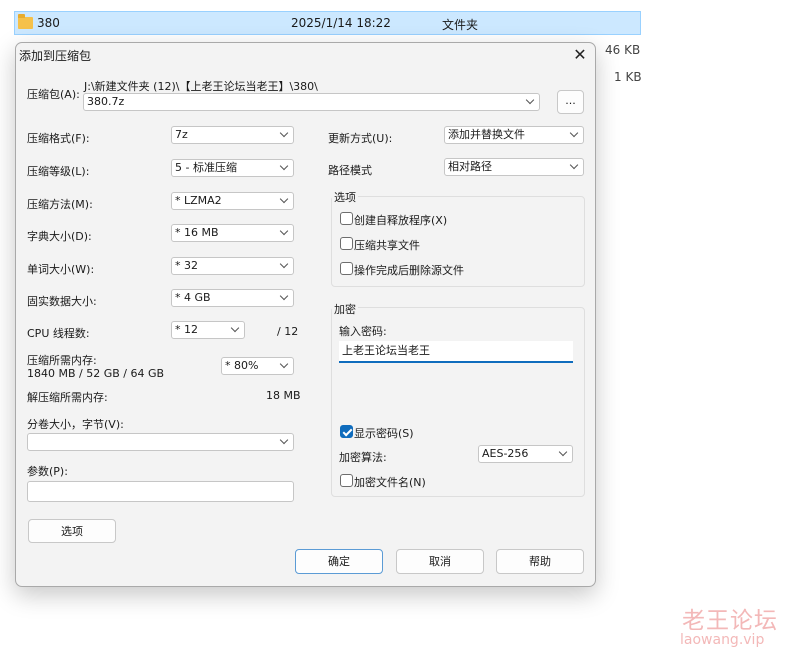 Image resolution: width=800 pixels, height=658 pixels. I want to click on threads-total: / 12, so click(288, 331).